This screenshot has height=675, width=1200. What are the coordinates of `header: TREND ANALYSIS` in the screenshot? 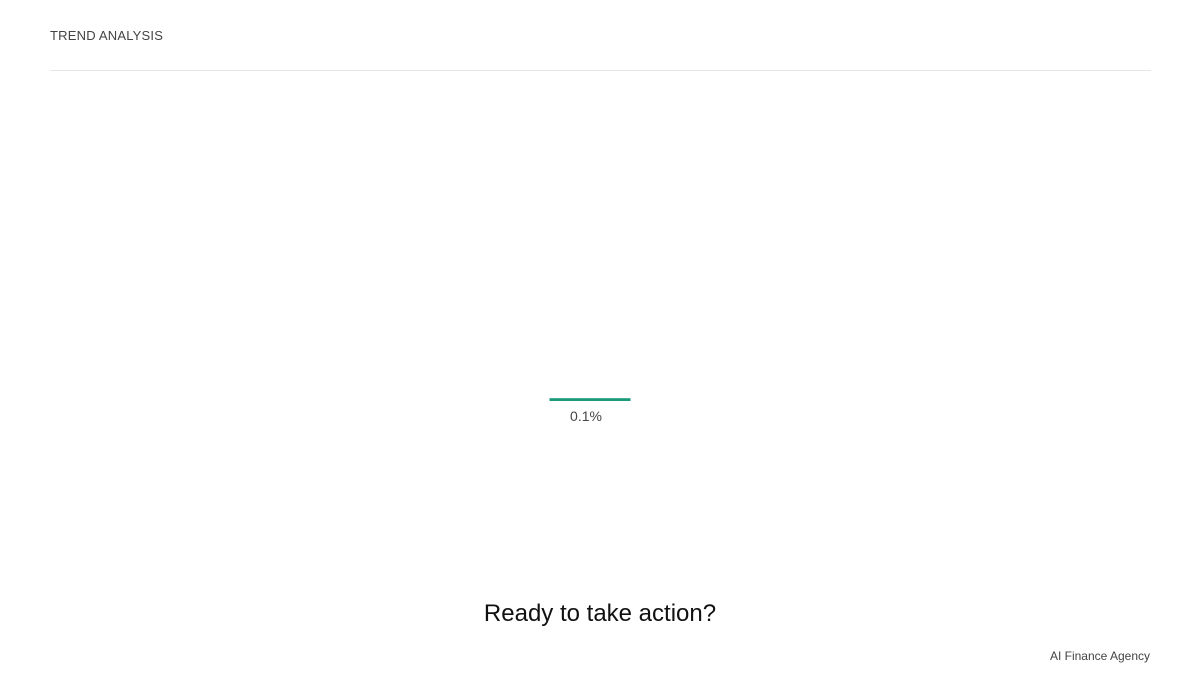 It's located at (600, 35).